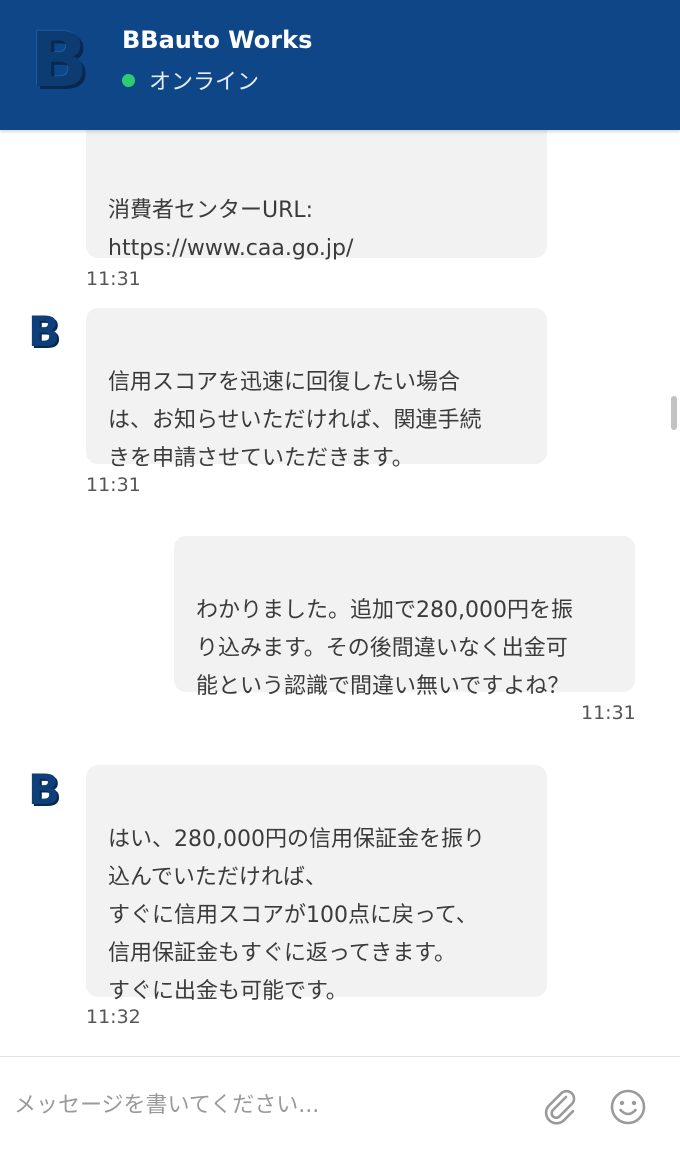  I want to click on scroll-thumb, so click(674, 413).